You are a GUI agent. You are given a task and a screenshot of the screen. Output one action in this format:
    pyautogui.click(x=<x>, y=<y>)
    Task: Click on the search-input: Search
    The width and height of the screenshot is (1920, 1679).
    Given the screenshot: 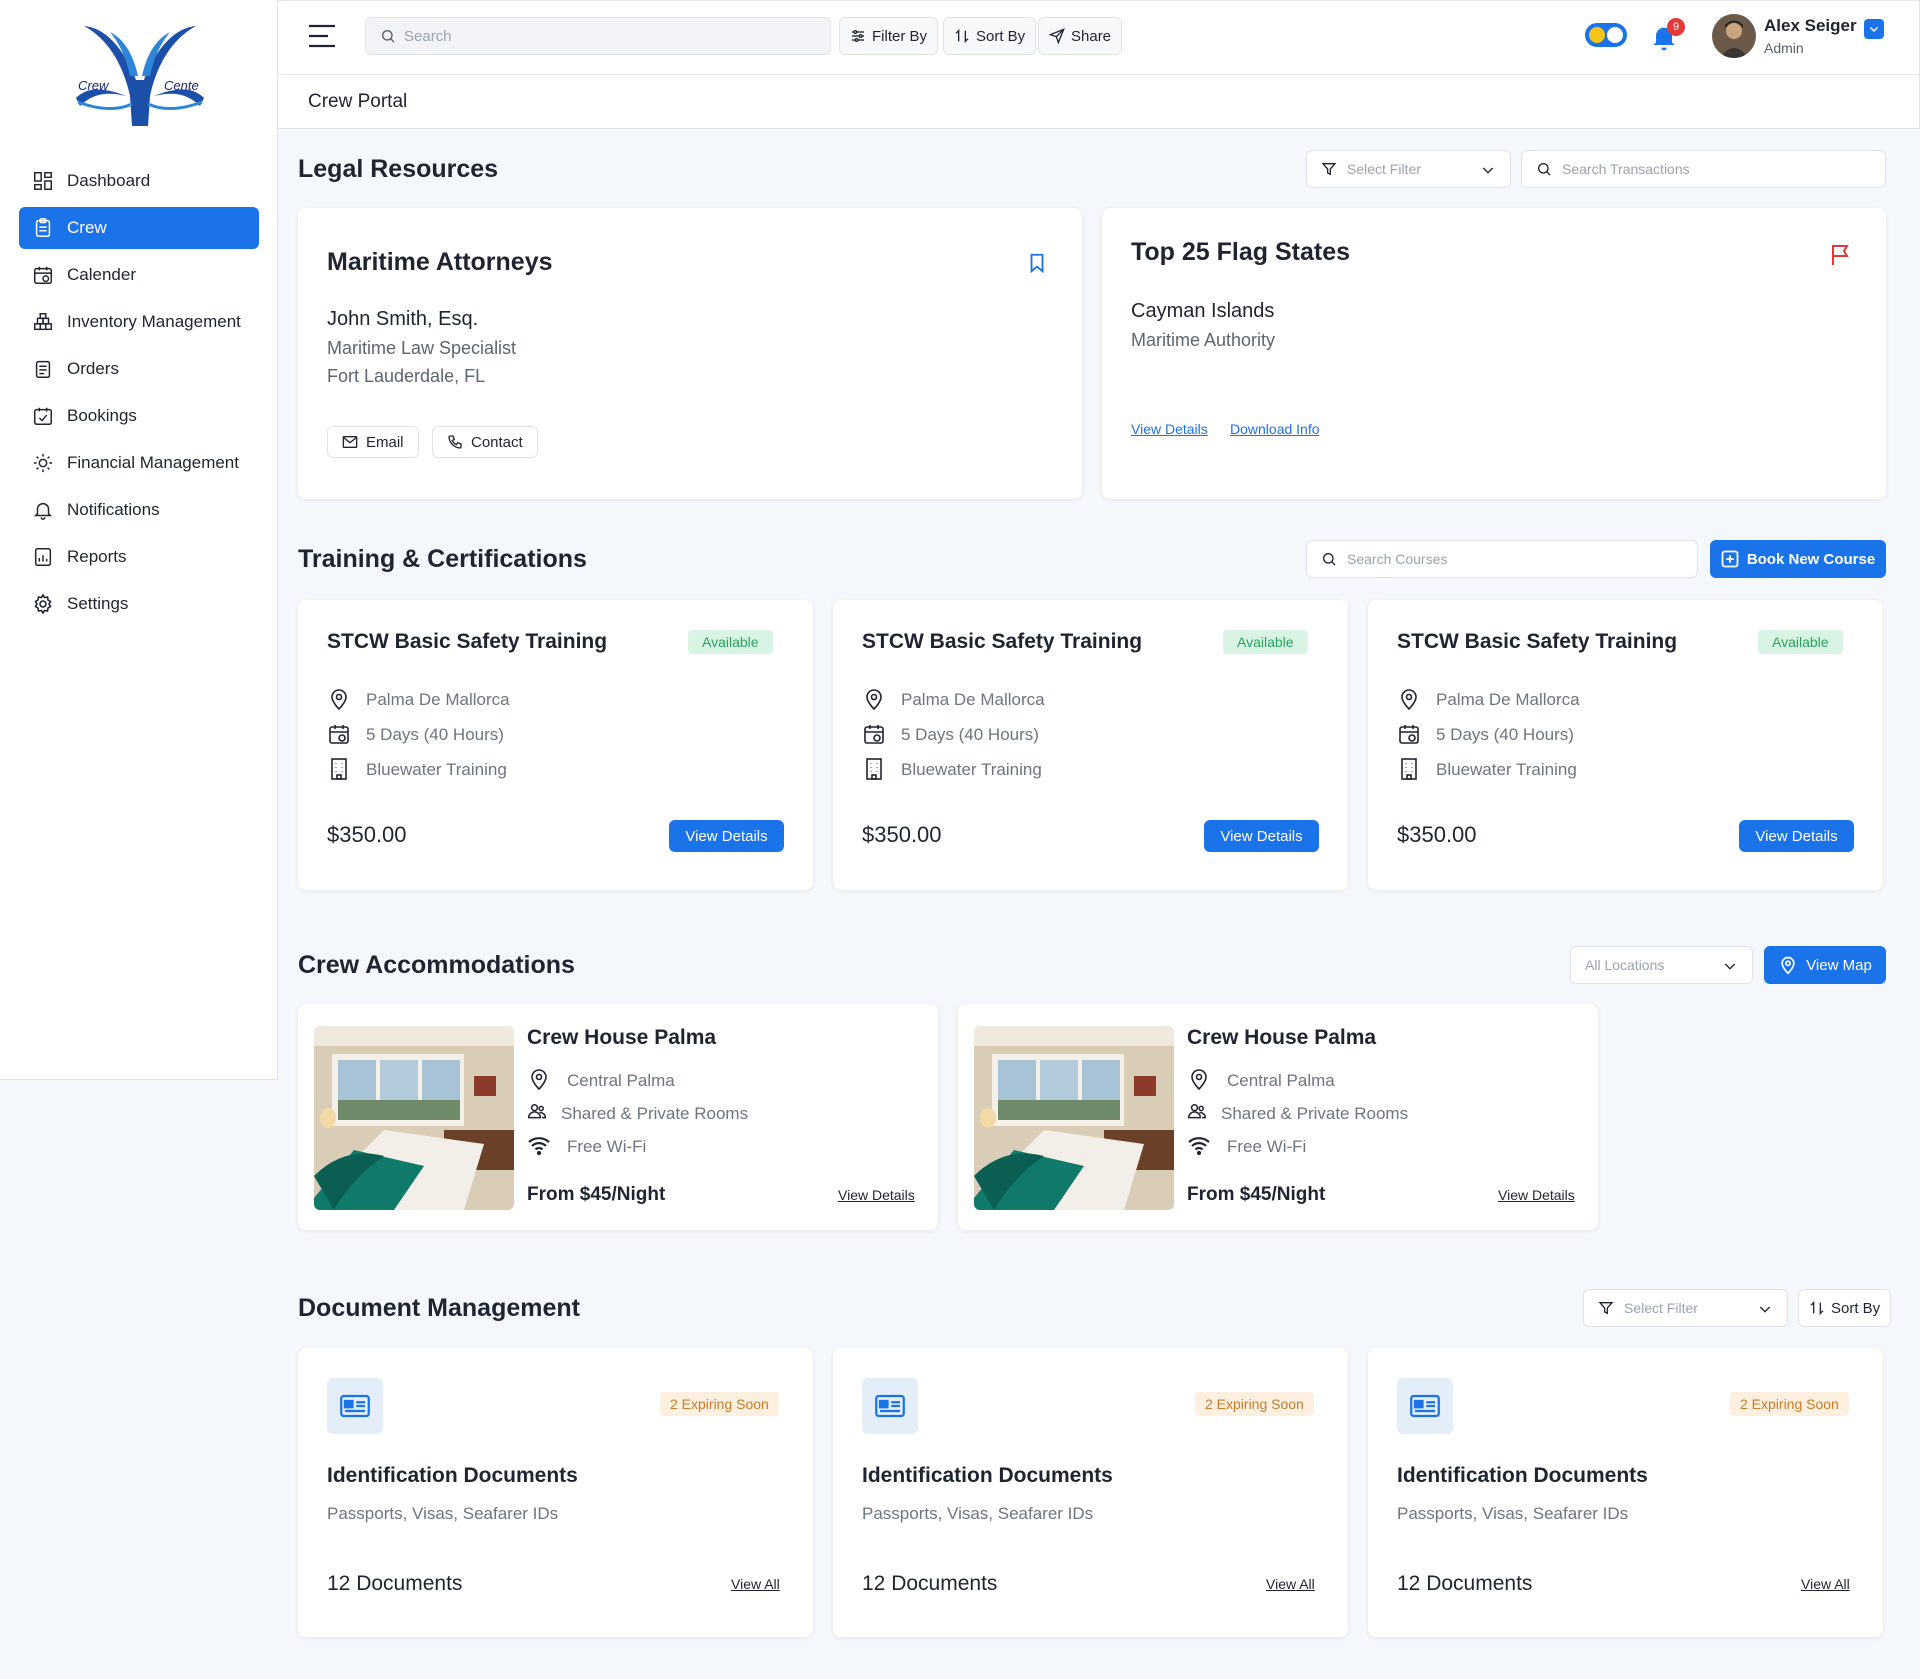 What is the action you would take?
    pyautogui.click(x=598, y=36)
    